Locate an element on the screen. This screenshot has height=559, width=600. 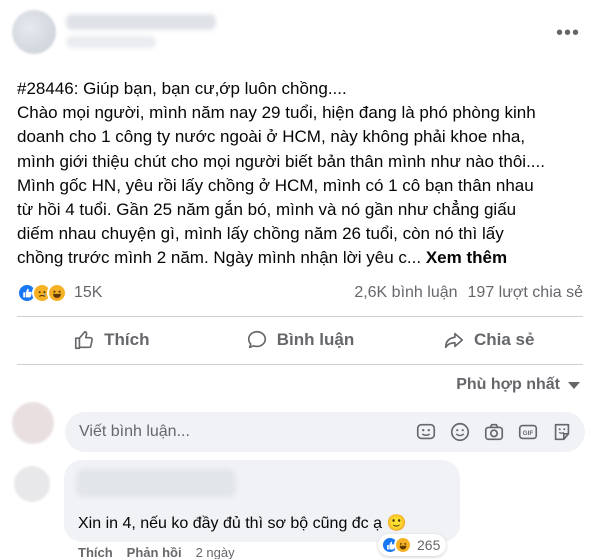
comment-input-tools: GIF is located at coordinates (494, 432).